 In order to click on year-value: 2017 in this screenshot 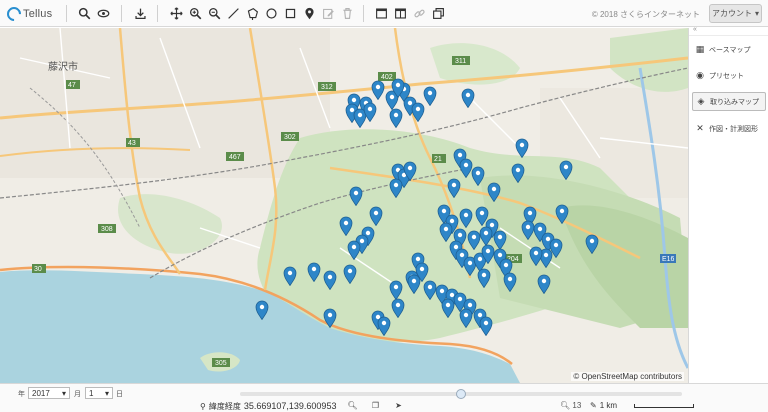, I will do `click(41, 393)`.